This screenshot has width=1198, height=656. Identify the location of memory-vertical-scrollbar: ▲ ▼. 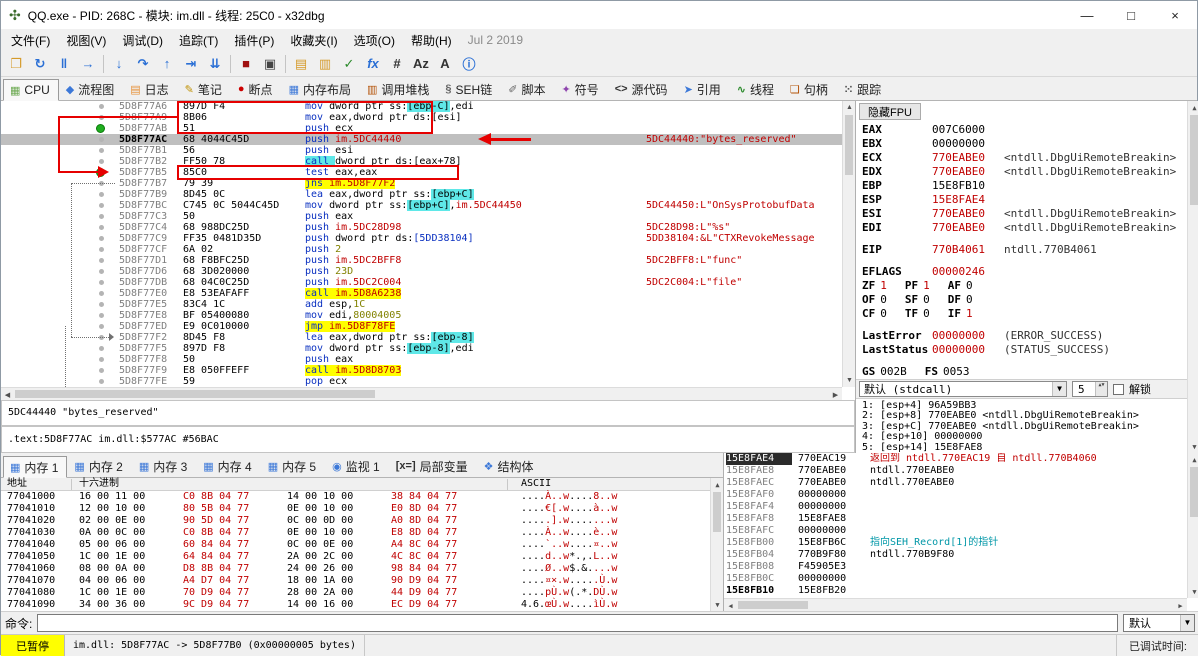
(716, 544).